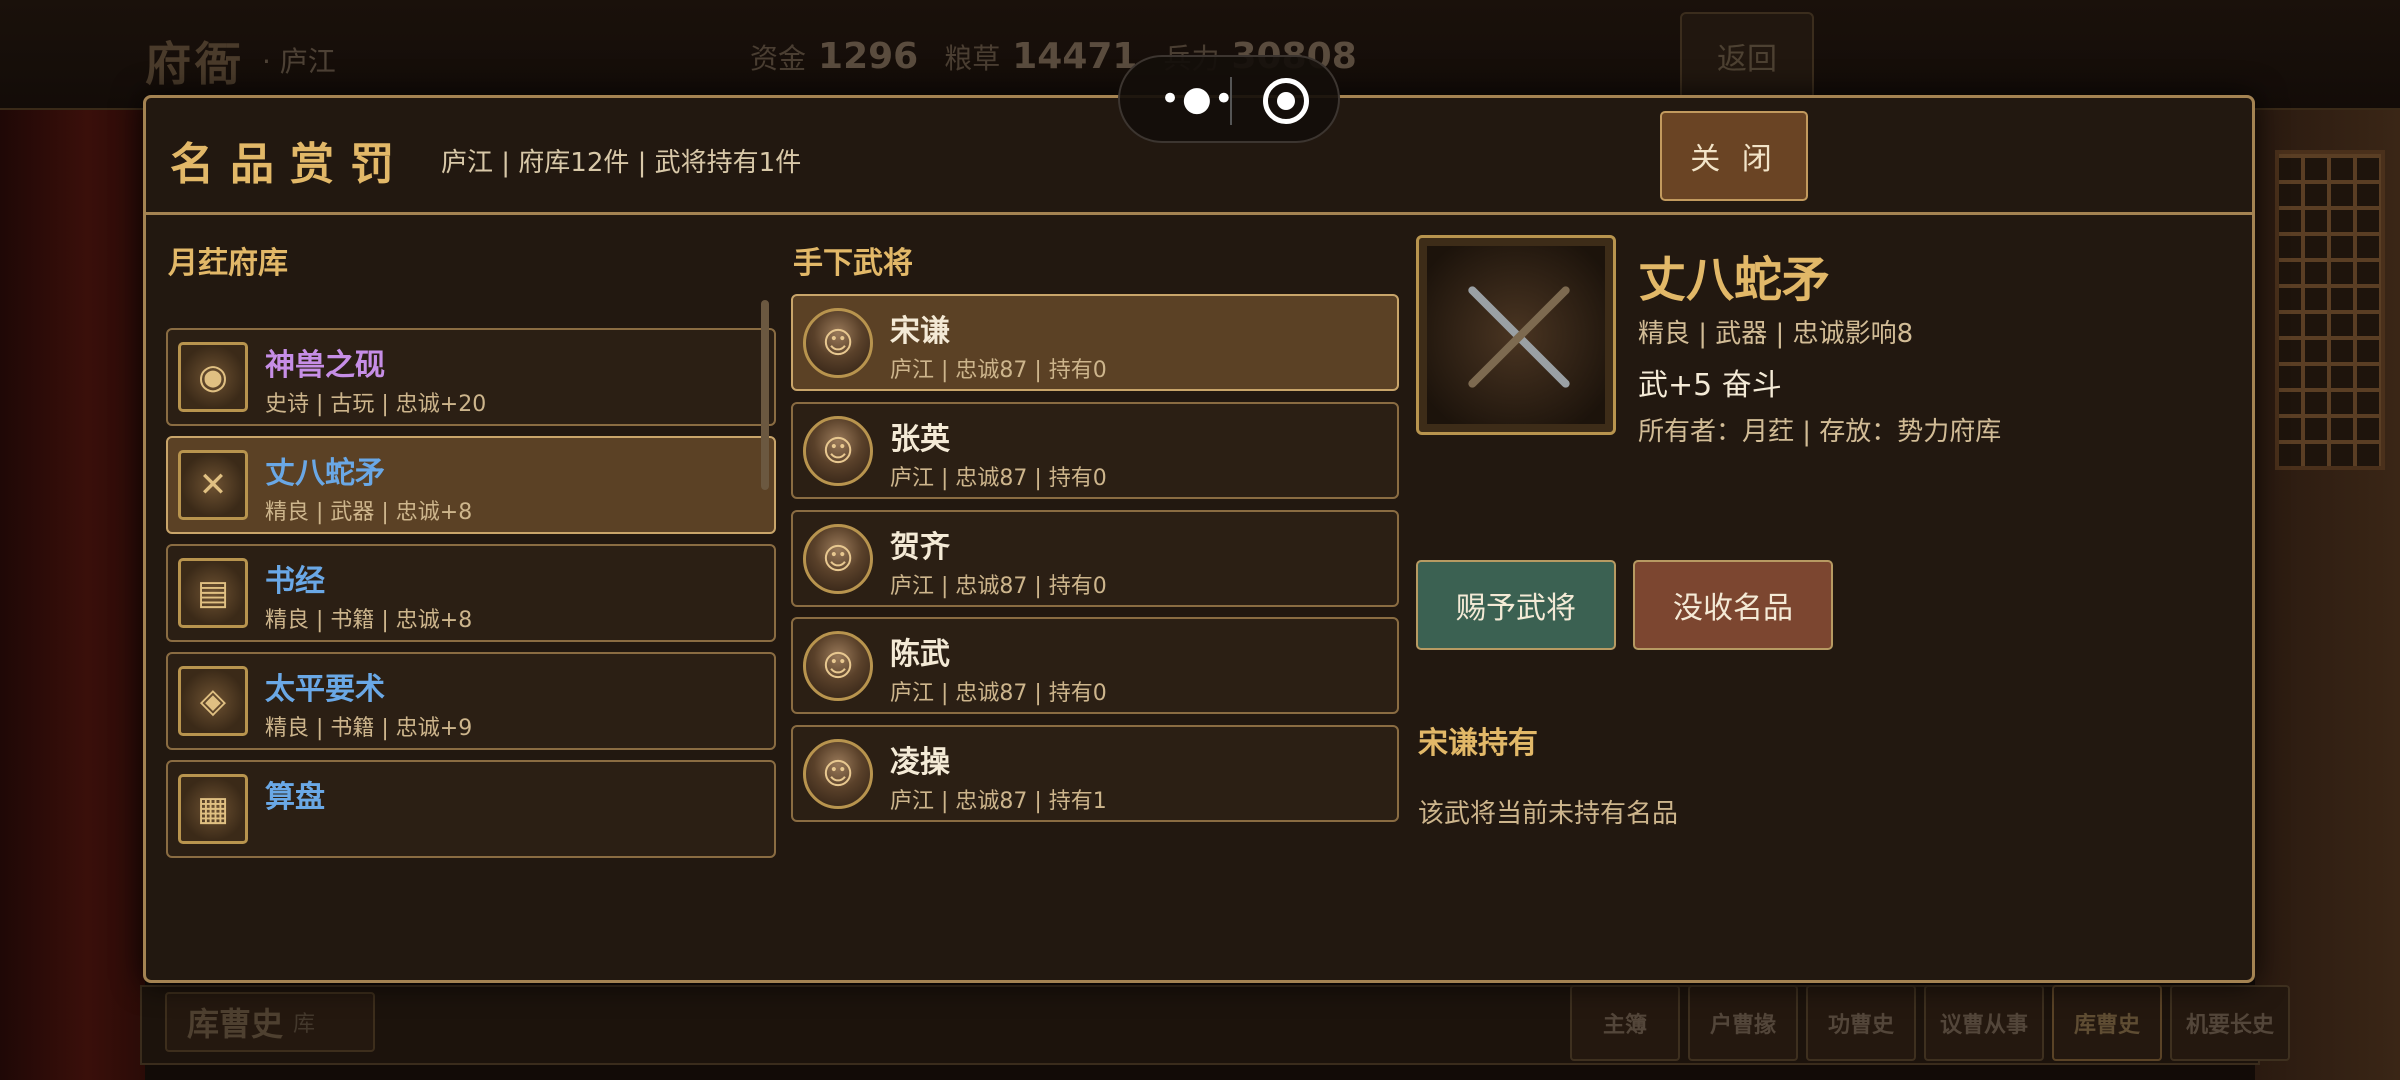 Image resolution: width=2400 pixels, height=1080 pixels. Describe the element at coordinates (235, 1024) in the screenshot. I see `office-badge-title: 库曹史` at that location.